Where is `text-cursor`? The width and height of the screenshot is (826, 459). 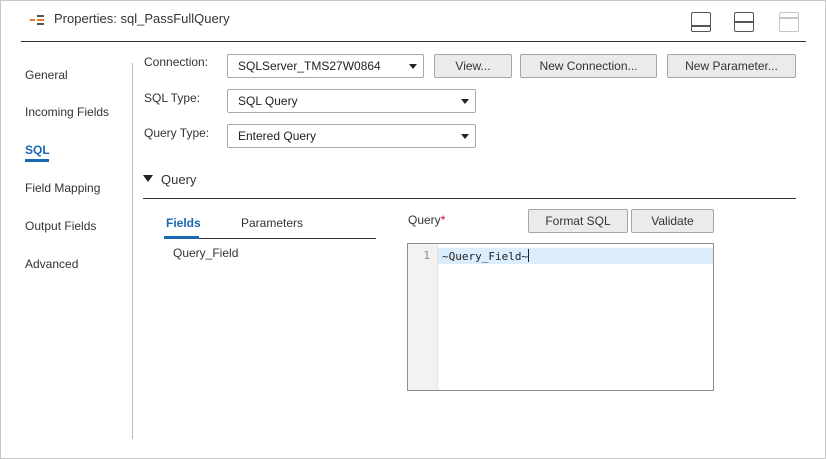
text-cursor is located at coordinates (529, 255).